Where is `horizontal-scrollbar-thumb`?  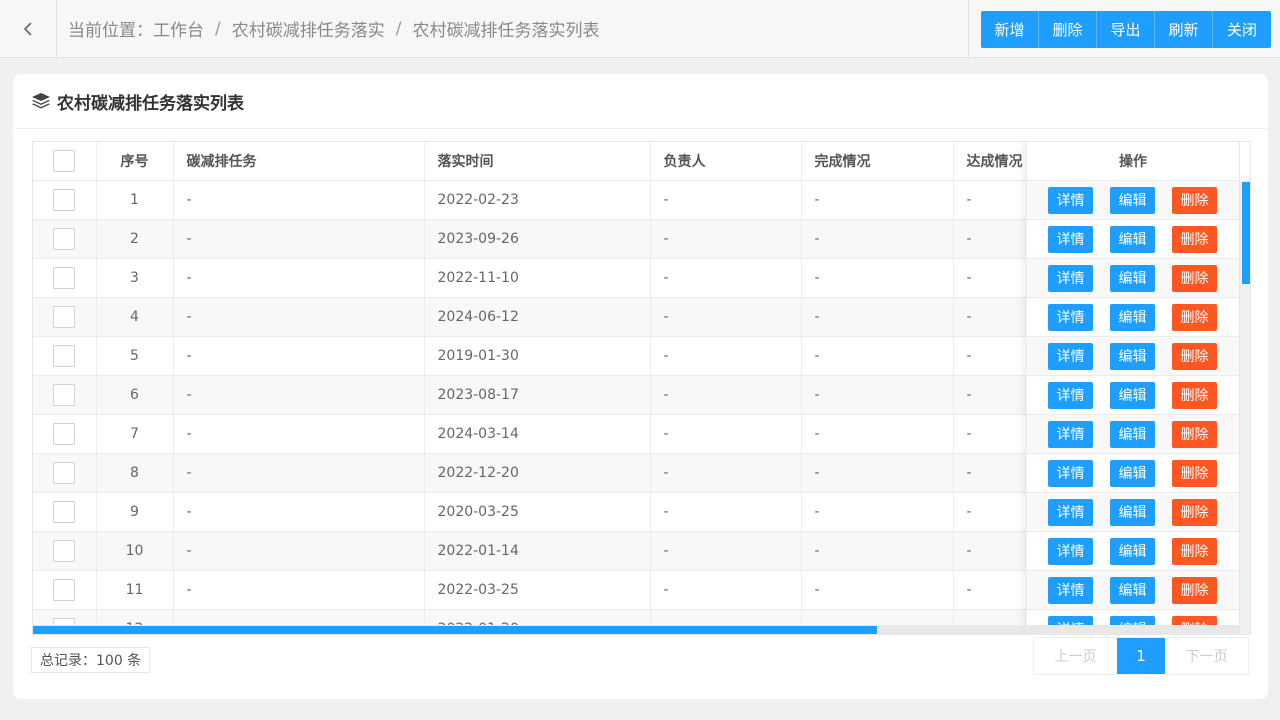 horizontal-scrollbar-thumb is located at coordinates (455, 630).